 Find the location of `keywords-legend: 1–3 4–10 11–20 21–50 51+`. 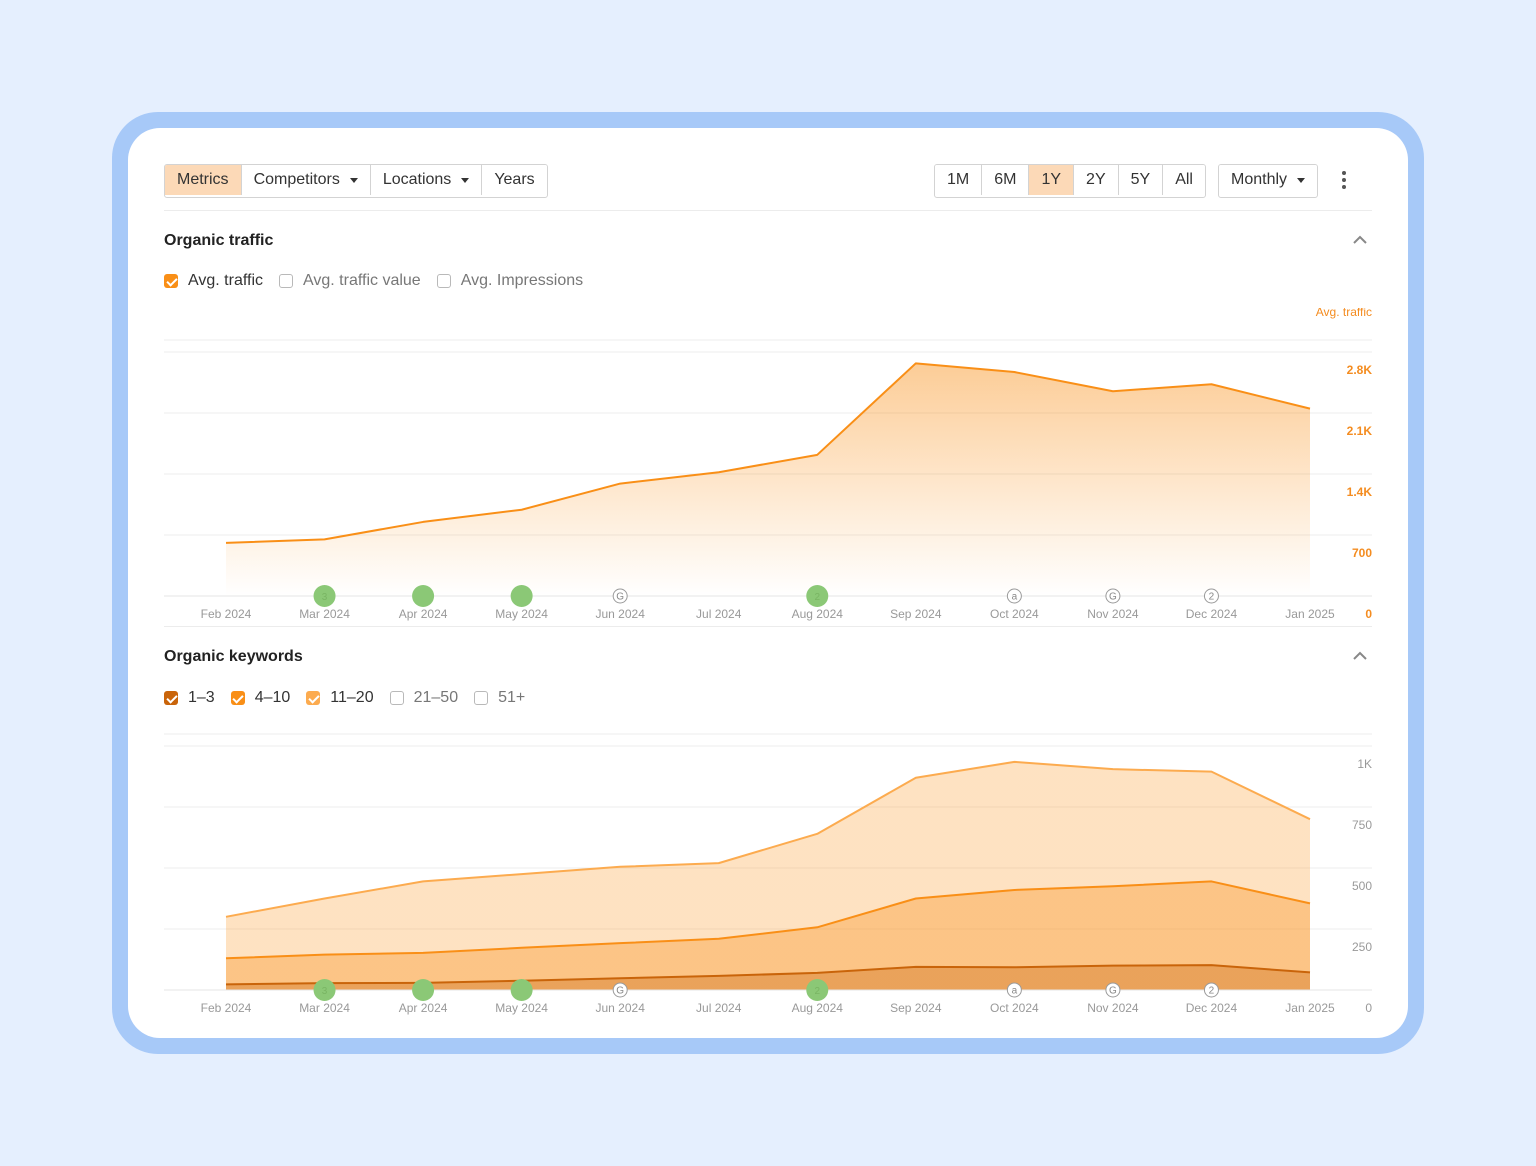

keywords-legend: 1–3 4–10 11–20 21–50 51+ is located at coordinates (352, 698).